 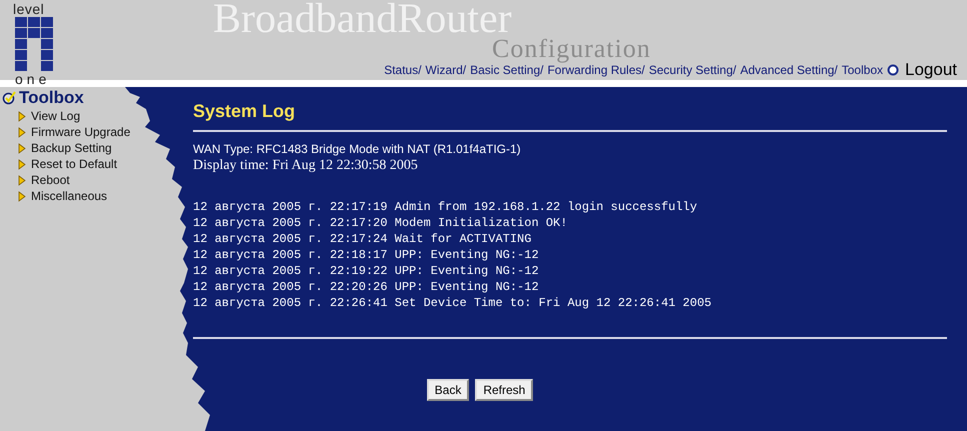 What do you see at coordinates (789, 70) in the screenshot?
I see `nav-link: Advanced Setting/` at bounding box center [789, 70].